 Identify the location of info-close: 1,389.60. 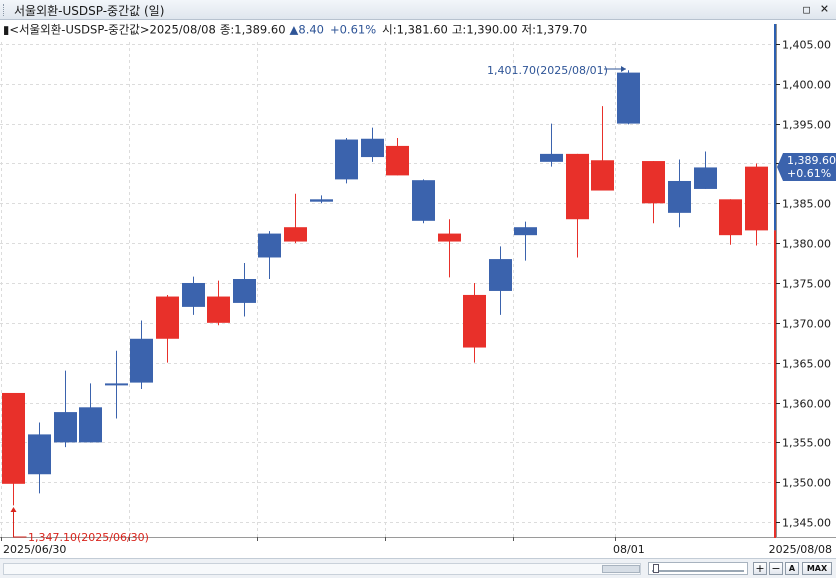
(259, 30).